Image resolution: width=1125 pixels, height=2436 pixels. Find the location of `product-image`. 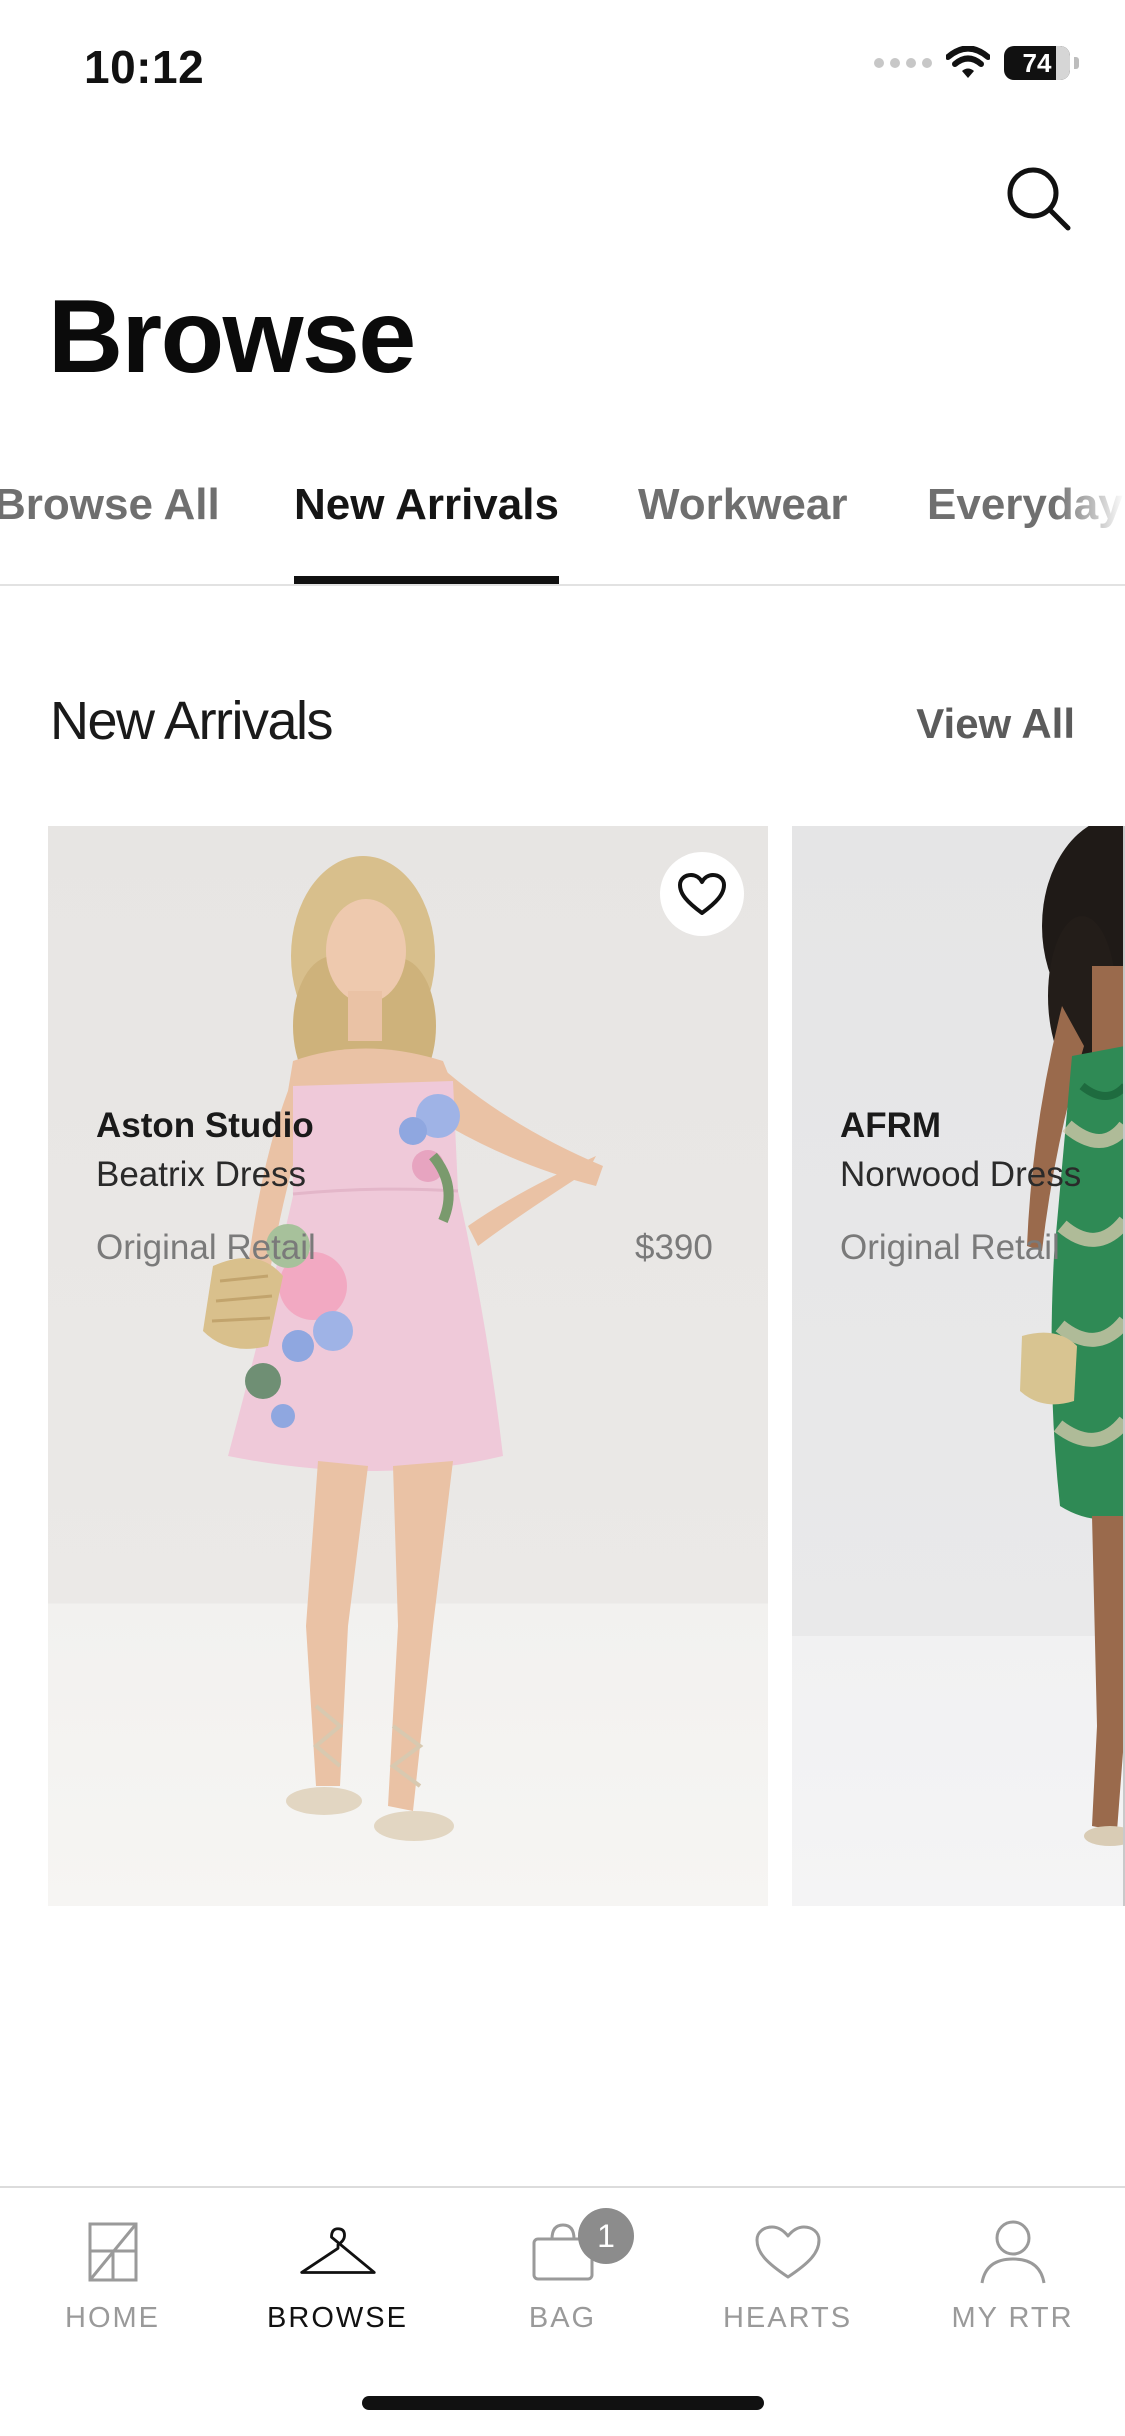

product-image is located at coordinates (958, 1366).